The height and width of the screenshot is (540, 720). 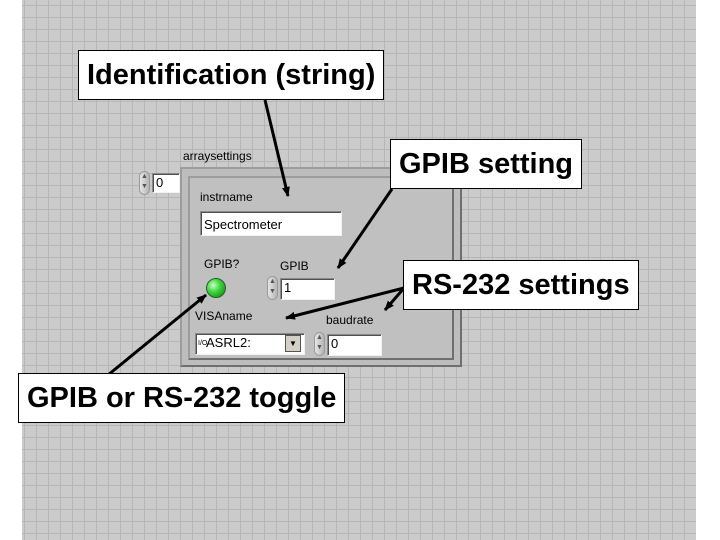 What do you see at coordinates (365, 228) in the screenshot?
I see `arrow-gpib-setting` at bounding box center [365, 228].